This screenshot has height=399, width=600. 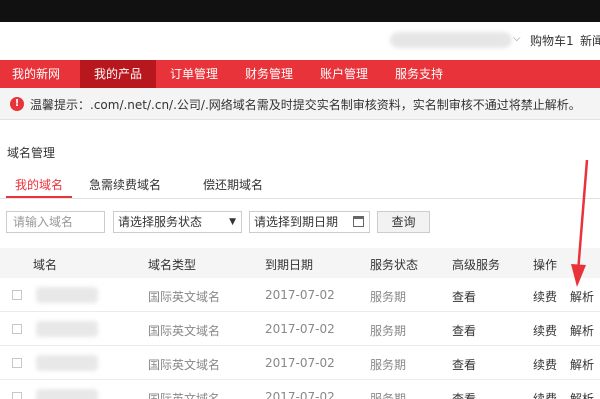 What do you see at coordinates (31, 153) in the screenshot?
I see `page-title: 域名管理` at bounding box center [31, 153].